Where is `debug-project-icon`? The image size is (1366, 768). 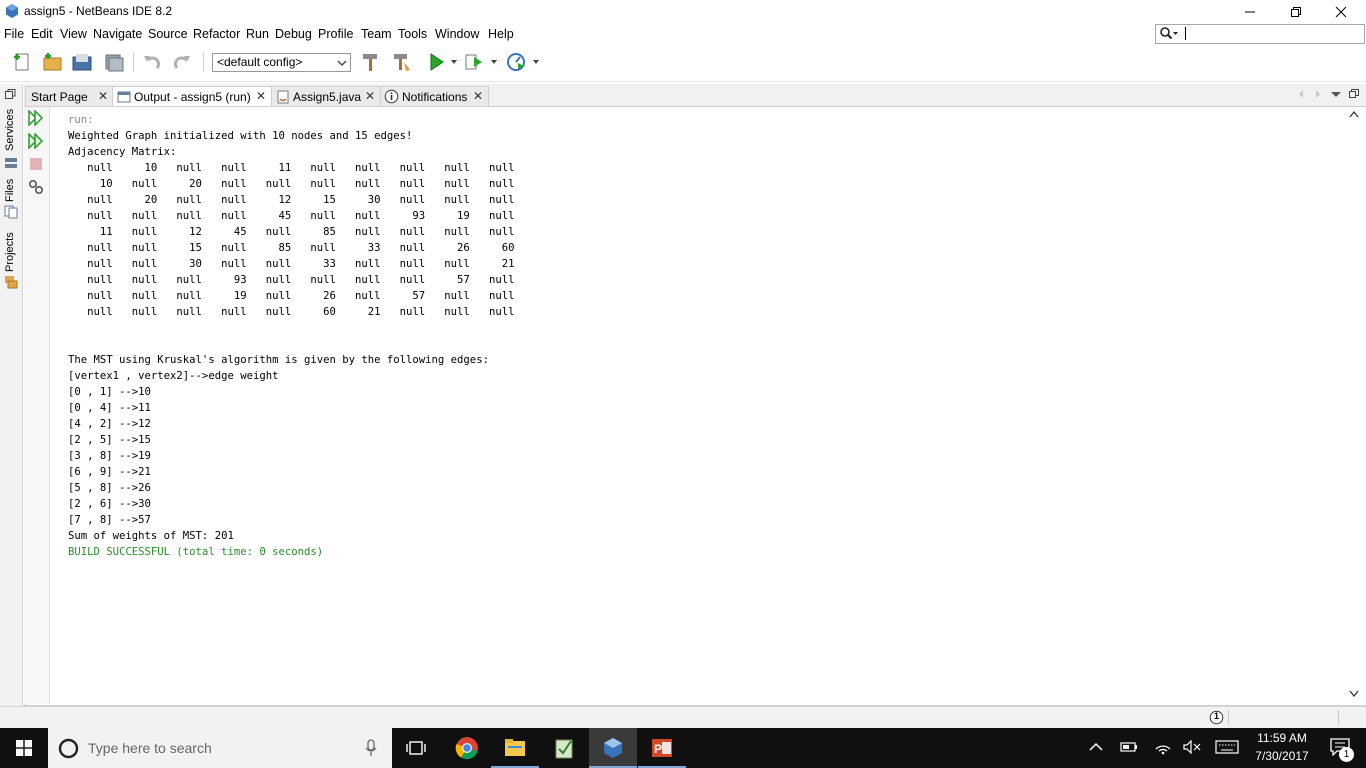
debug-project-icon is located at coordinates (474, 62).